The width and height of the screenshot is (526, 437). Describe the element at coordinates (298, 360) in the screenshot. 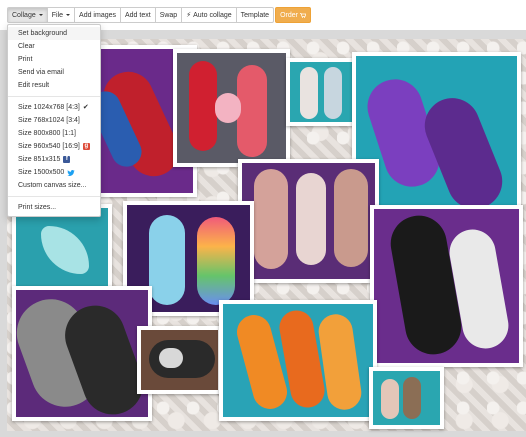

I see `photo-orange-floral-pads` at that location.